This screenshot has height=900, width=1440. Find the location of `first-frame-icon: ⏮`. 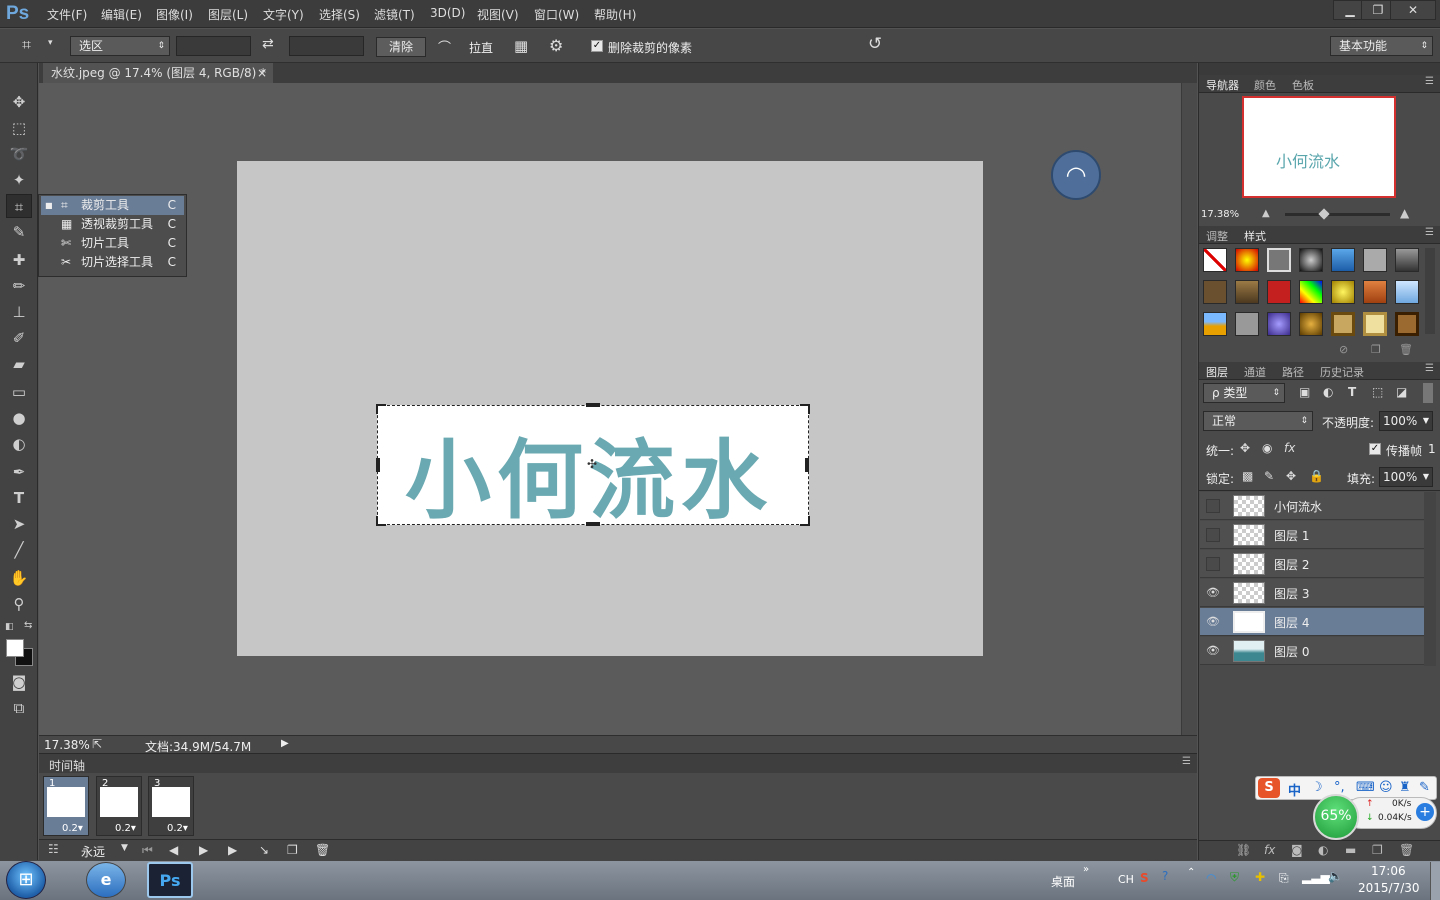

first-frame-icon: ⏮ is located at coordinates (147, 850).